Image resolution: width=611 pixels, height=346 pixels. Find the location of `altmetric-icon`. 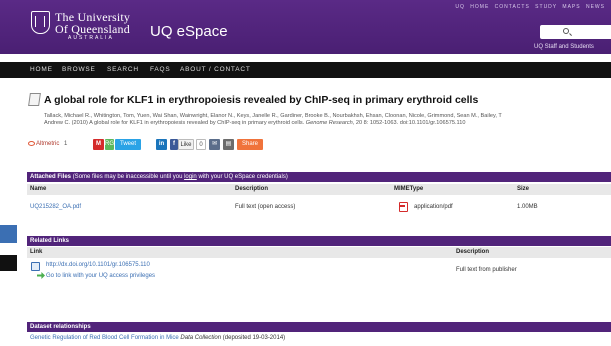

altmetric-icon is located at coordinates (31, 143).